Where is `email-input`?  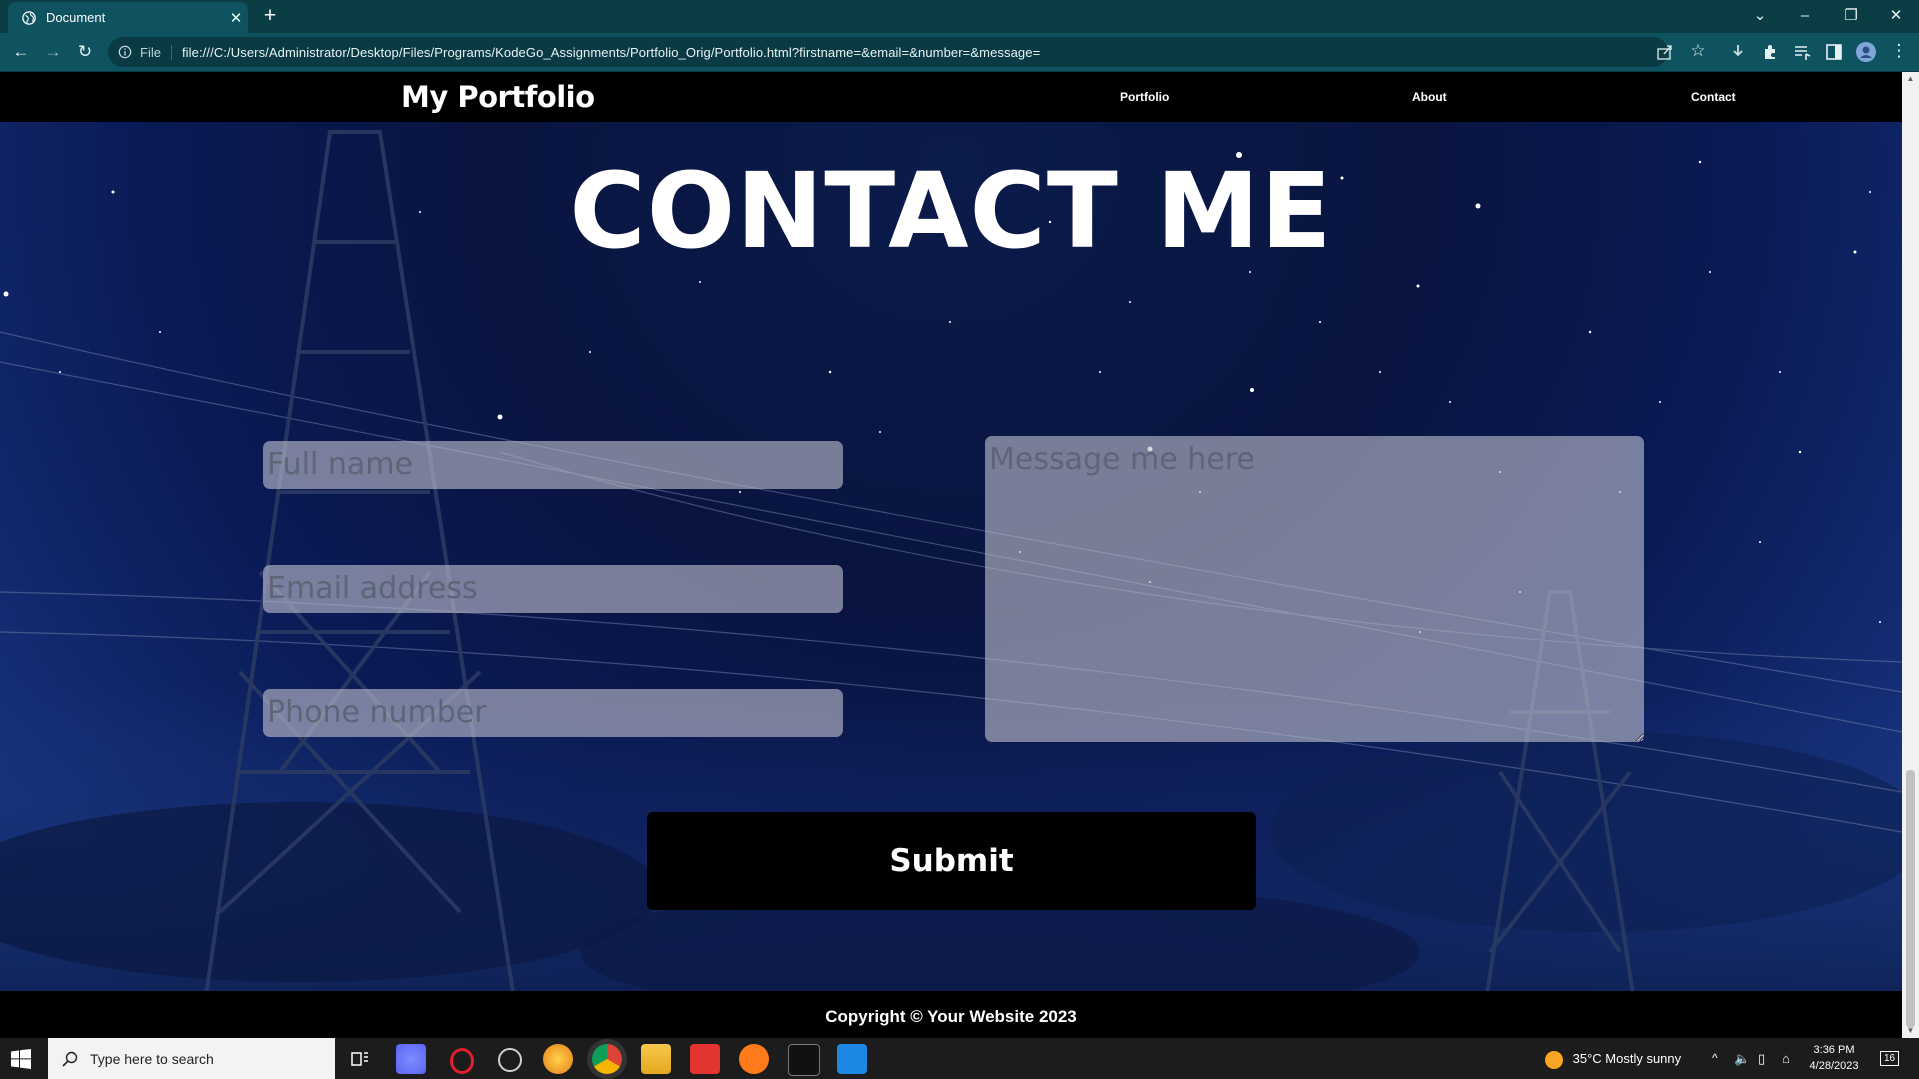 email-input is located at coordinates (553, 589).